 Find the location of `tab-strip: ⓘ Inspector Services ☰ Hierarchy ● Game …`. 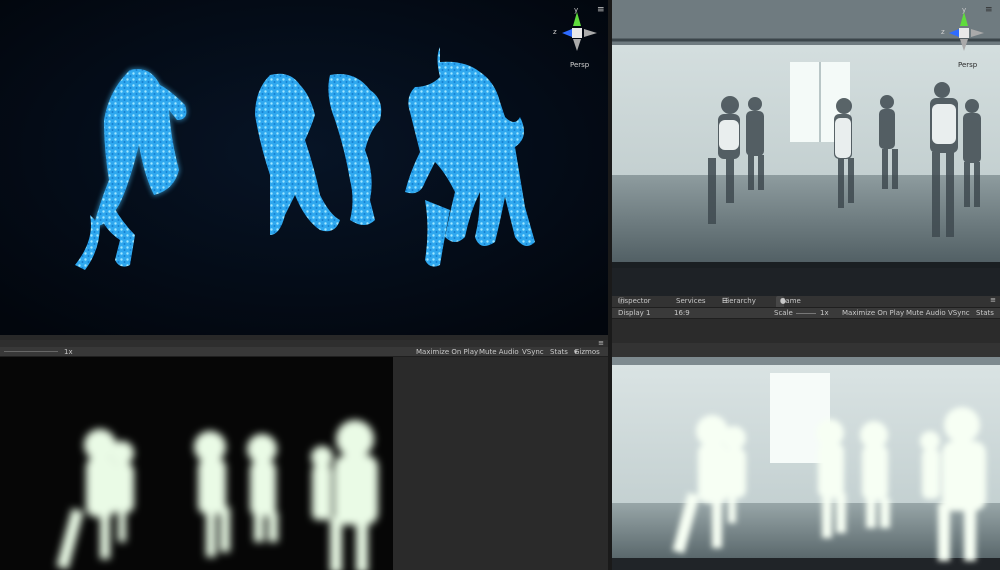

tab-strip: ⓘ Inspector Services ☰ Hierarchy ● Game … is located at coordinates (806, 302).